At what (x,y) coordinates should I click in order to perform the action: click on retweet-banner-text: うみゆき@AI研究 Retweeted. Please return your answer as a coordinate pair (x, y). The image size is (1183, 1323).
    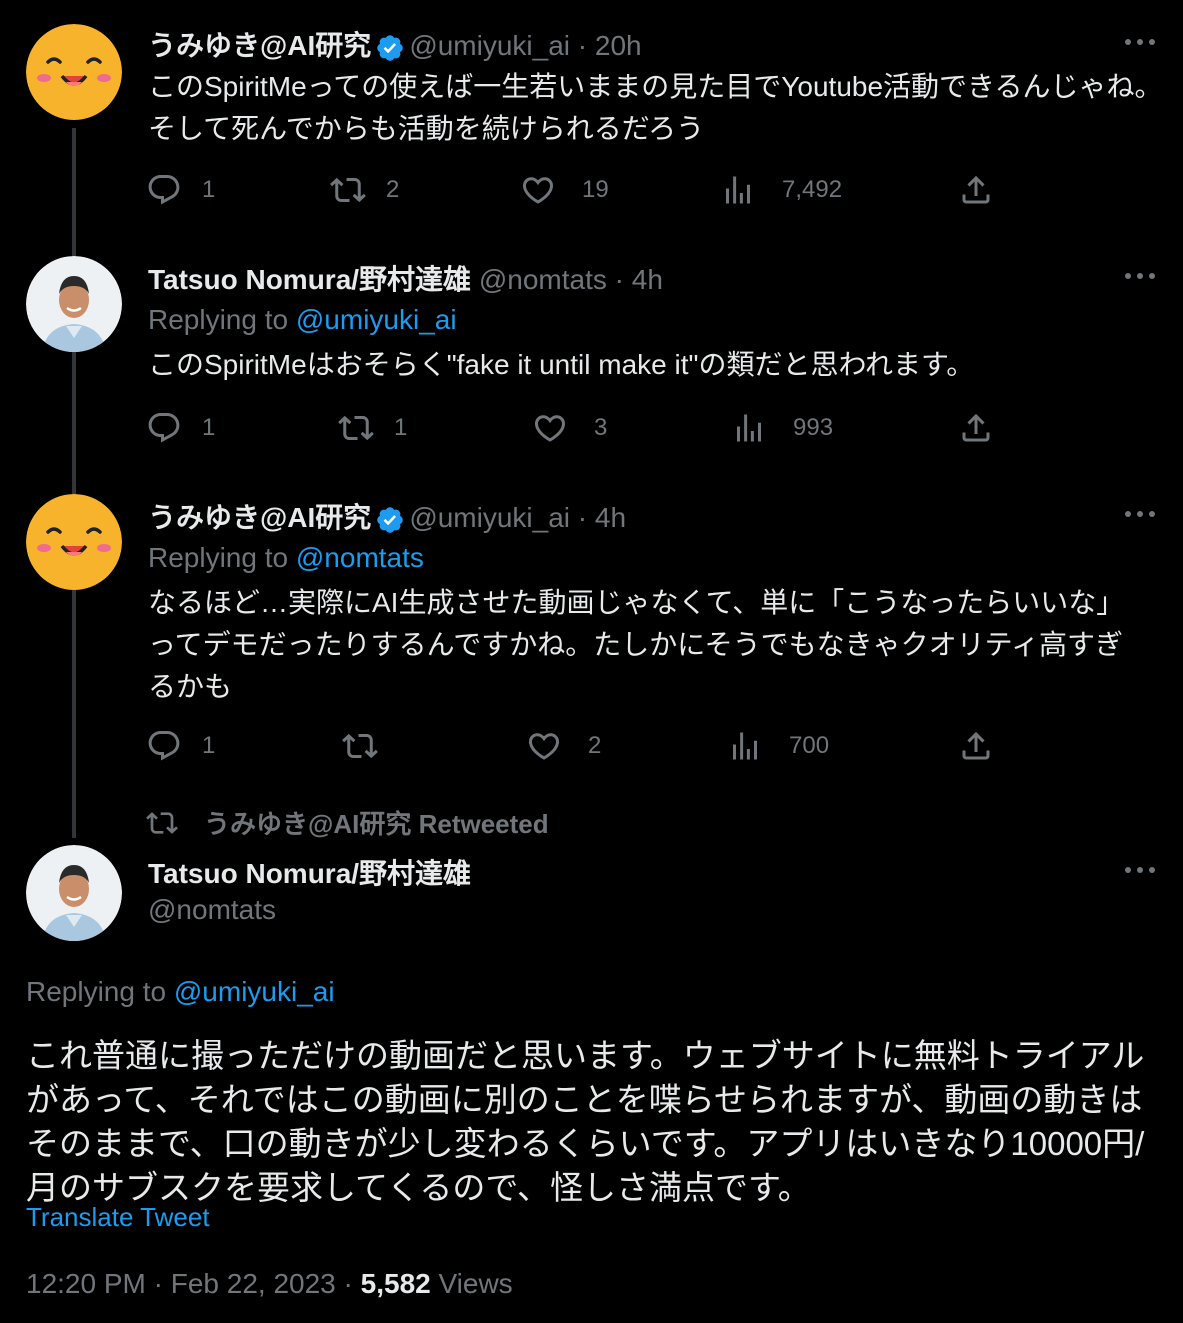
    Looking at the image, I should click on (376, 824).